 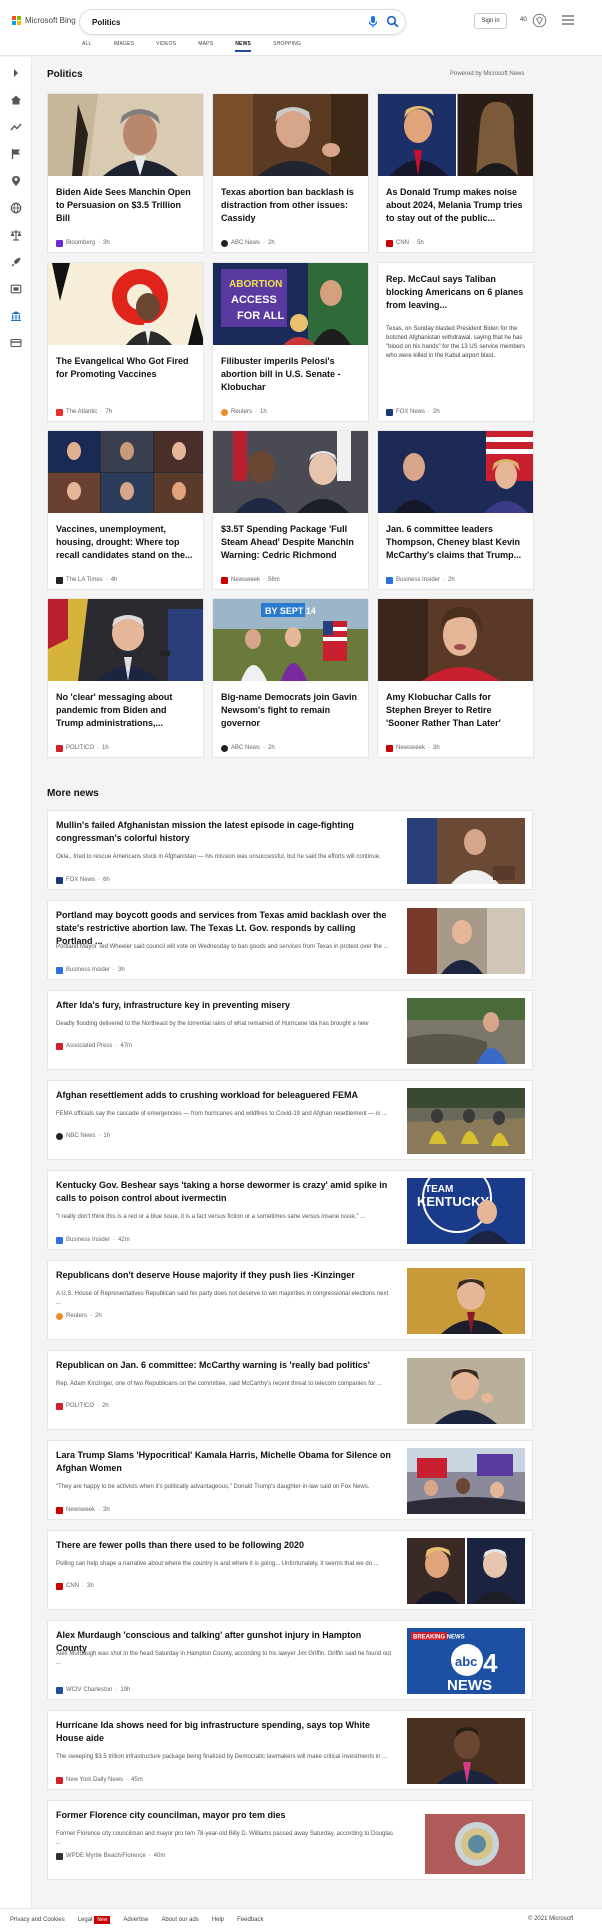 What do you see at coordinates (44, 20) in the screenshot?
I see `bing-logo: Microsoft Bing` at bounding box center [44, 20].